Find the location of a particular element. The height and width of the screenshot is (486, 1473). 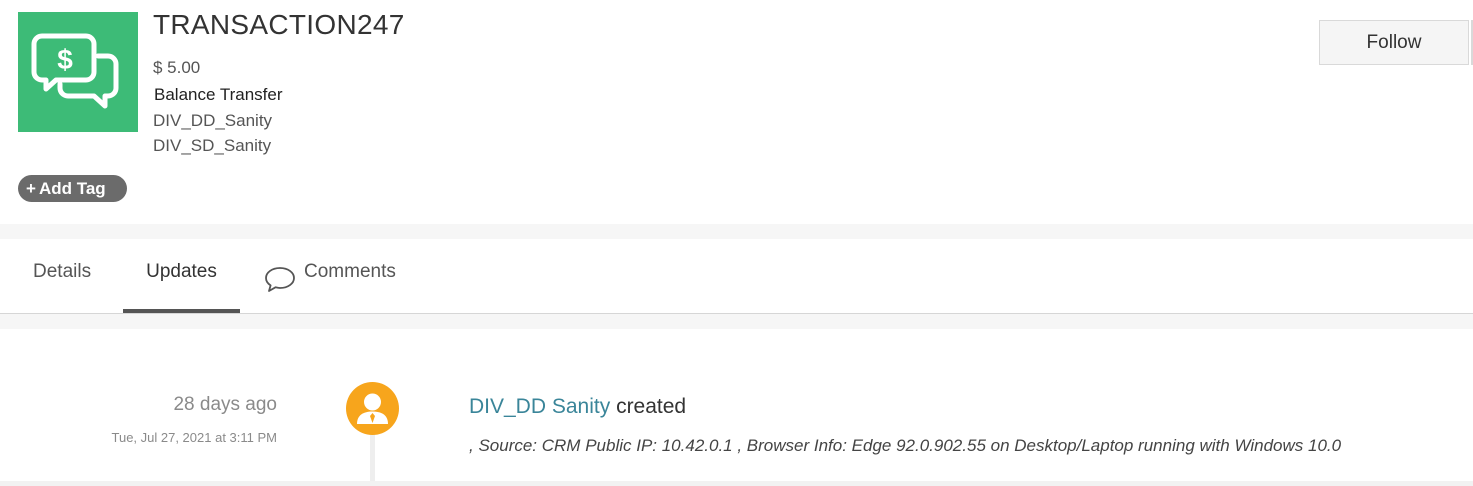

tab-updates: Updates is located at coordinates (181, 276).